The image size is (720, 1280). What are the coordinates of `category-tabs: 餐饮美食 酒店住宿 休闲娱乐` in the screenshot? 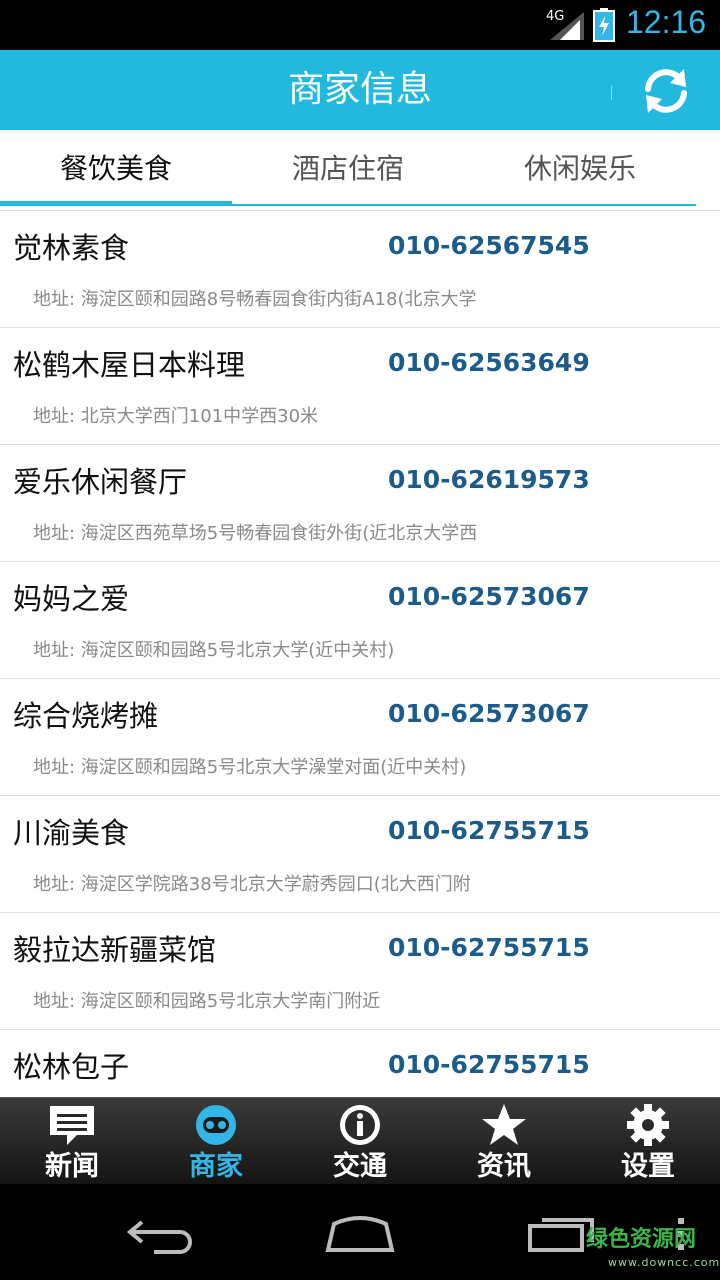 It's located at (360, 170).